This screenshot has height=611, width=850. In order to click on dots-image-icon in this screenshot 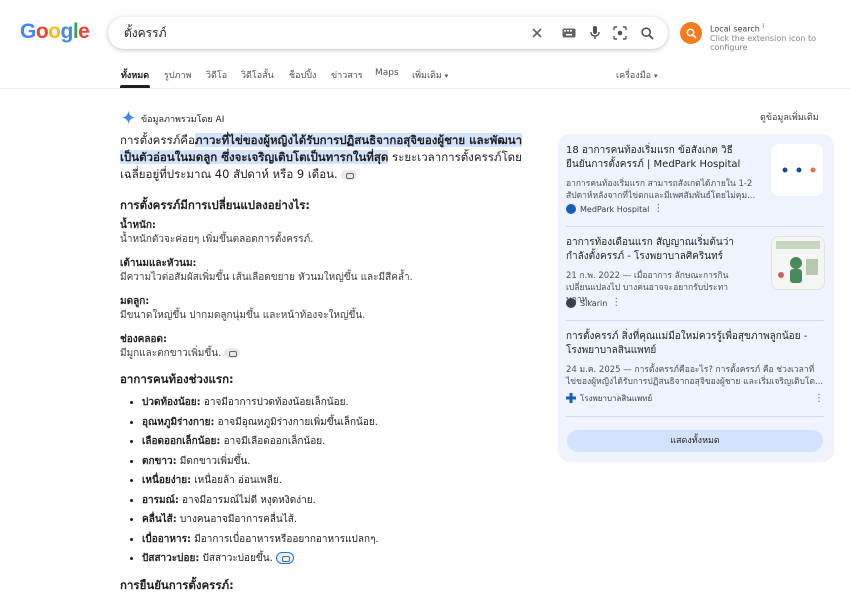, I will do `click(799, 170)`.